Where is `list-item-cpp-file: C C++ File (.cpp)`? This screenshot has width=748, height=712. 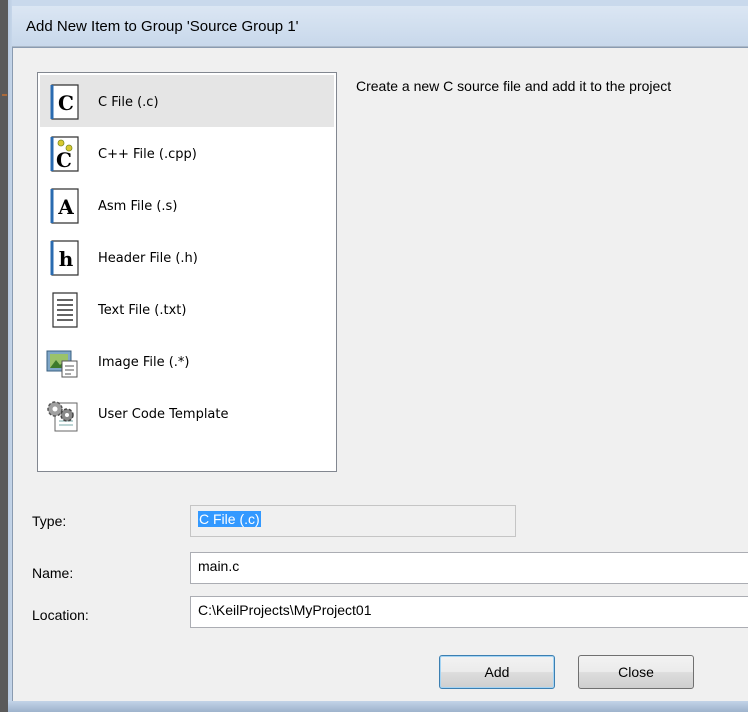
list-item-cpp-file: C C++ File (.cpp) is located at coordinates (187, 153).